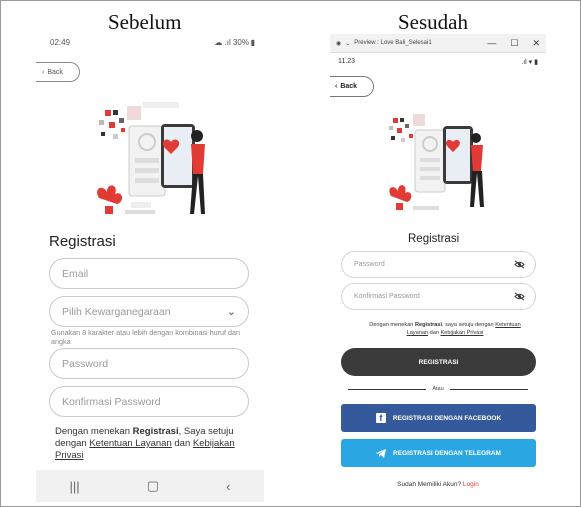 The width and height of the screenshot is (581, 507). What do you see at coordinates (380, 418) in the screenshot?
I see `facebook-icon: f` at bounding box center [380, 418].